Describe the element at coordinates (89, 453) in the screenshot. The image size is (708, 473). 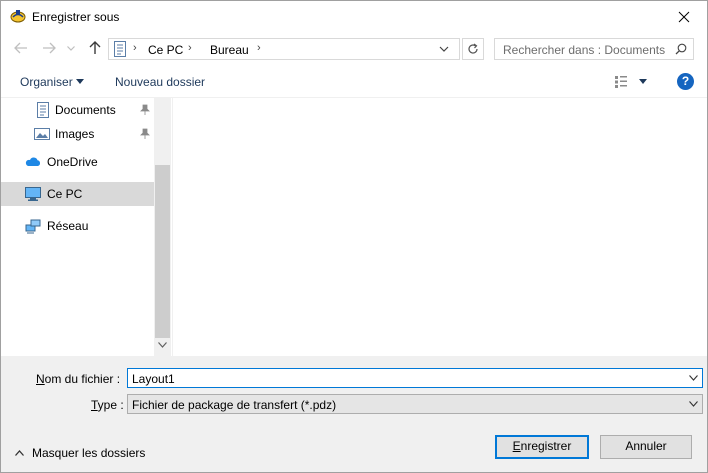
I see `hide-folders-label: Masquer les dossiers` at that location.